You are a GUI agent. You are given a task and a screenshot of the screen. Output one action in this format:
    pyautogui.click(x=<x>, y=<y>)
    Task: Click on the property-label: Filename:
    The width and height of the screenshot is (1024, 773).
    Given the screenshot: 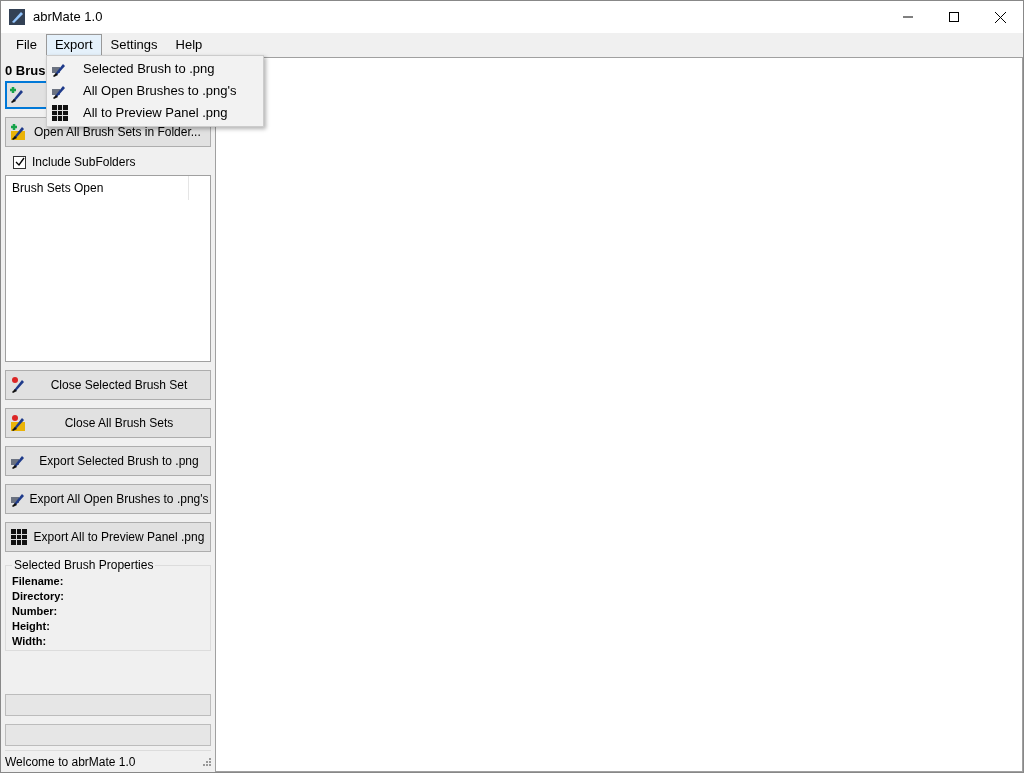 What is the action you would take?
    pyautogui.click(x=38, y=581)
    